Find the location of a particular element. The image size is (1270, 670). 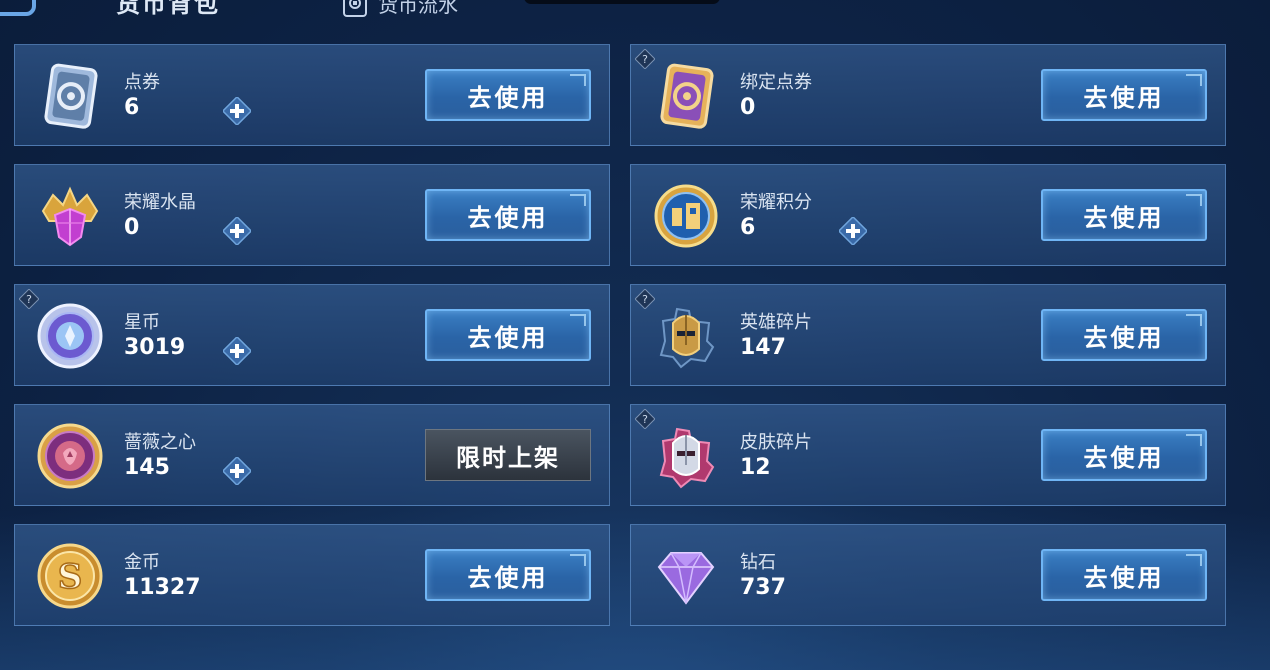

currency-name: 钻石 is located at coordinates (758, 562).